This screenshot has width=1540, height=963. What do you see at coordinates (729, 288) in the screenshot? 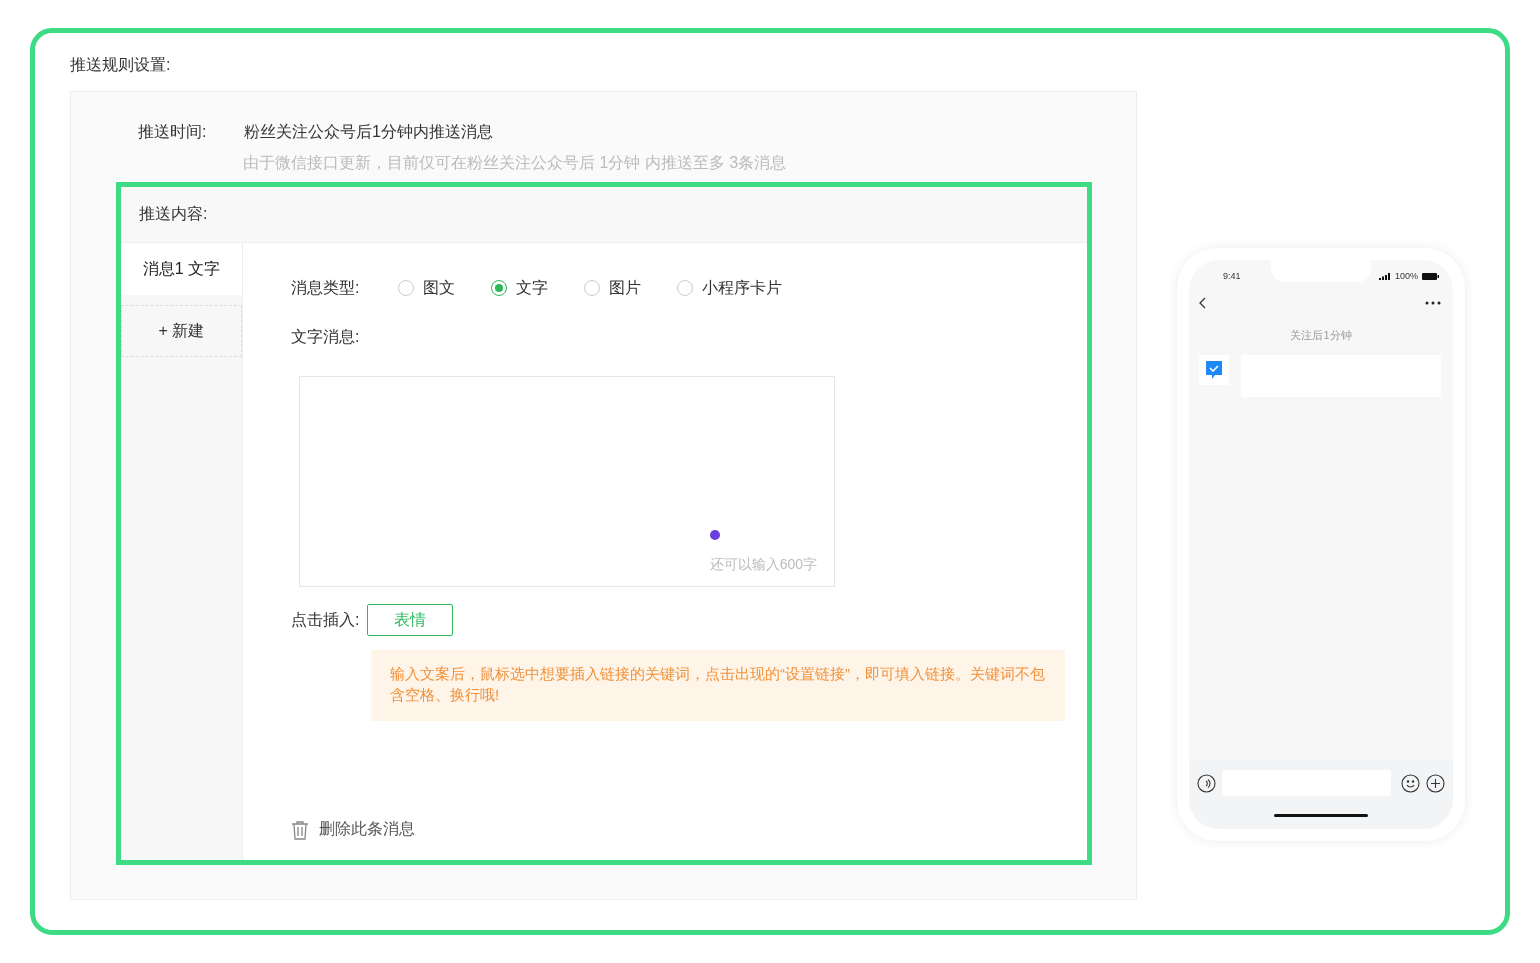
I see `message-type-option: 小程序卡片` at bounding box center [729, 288].